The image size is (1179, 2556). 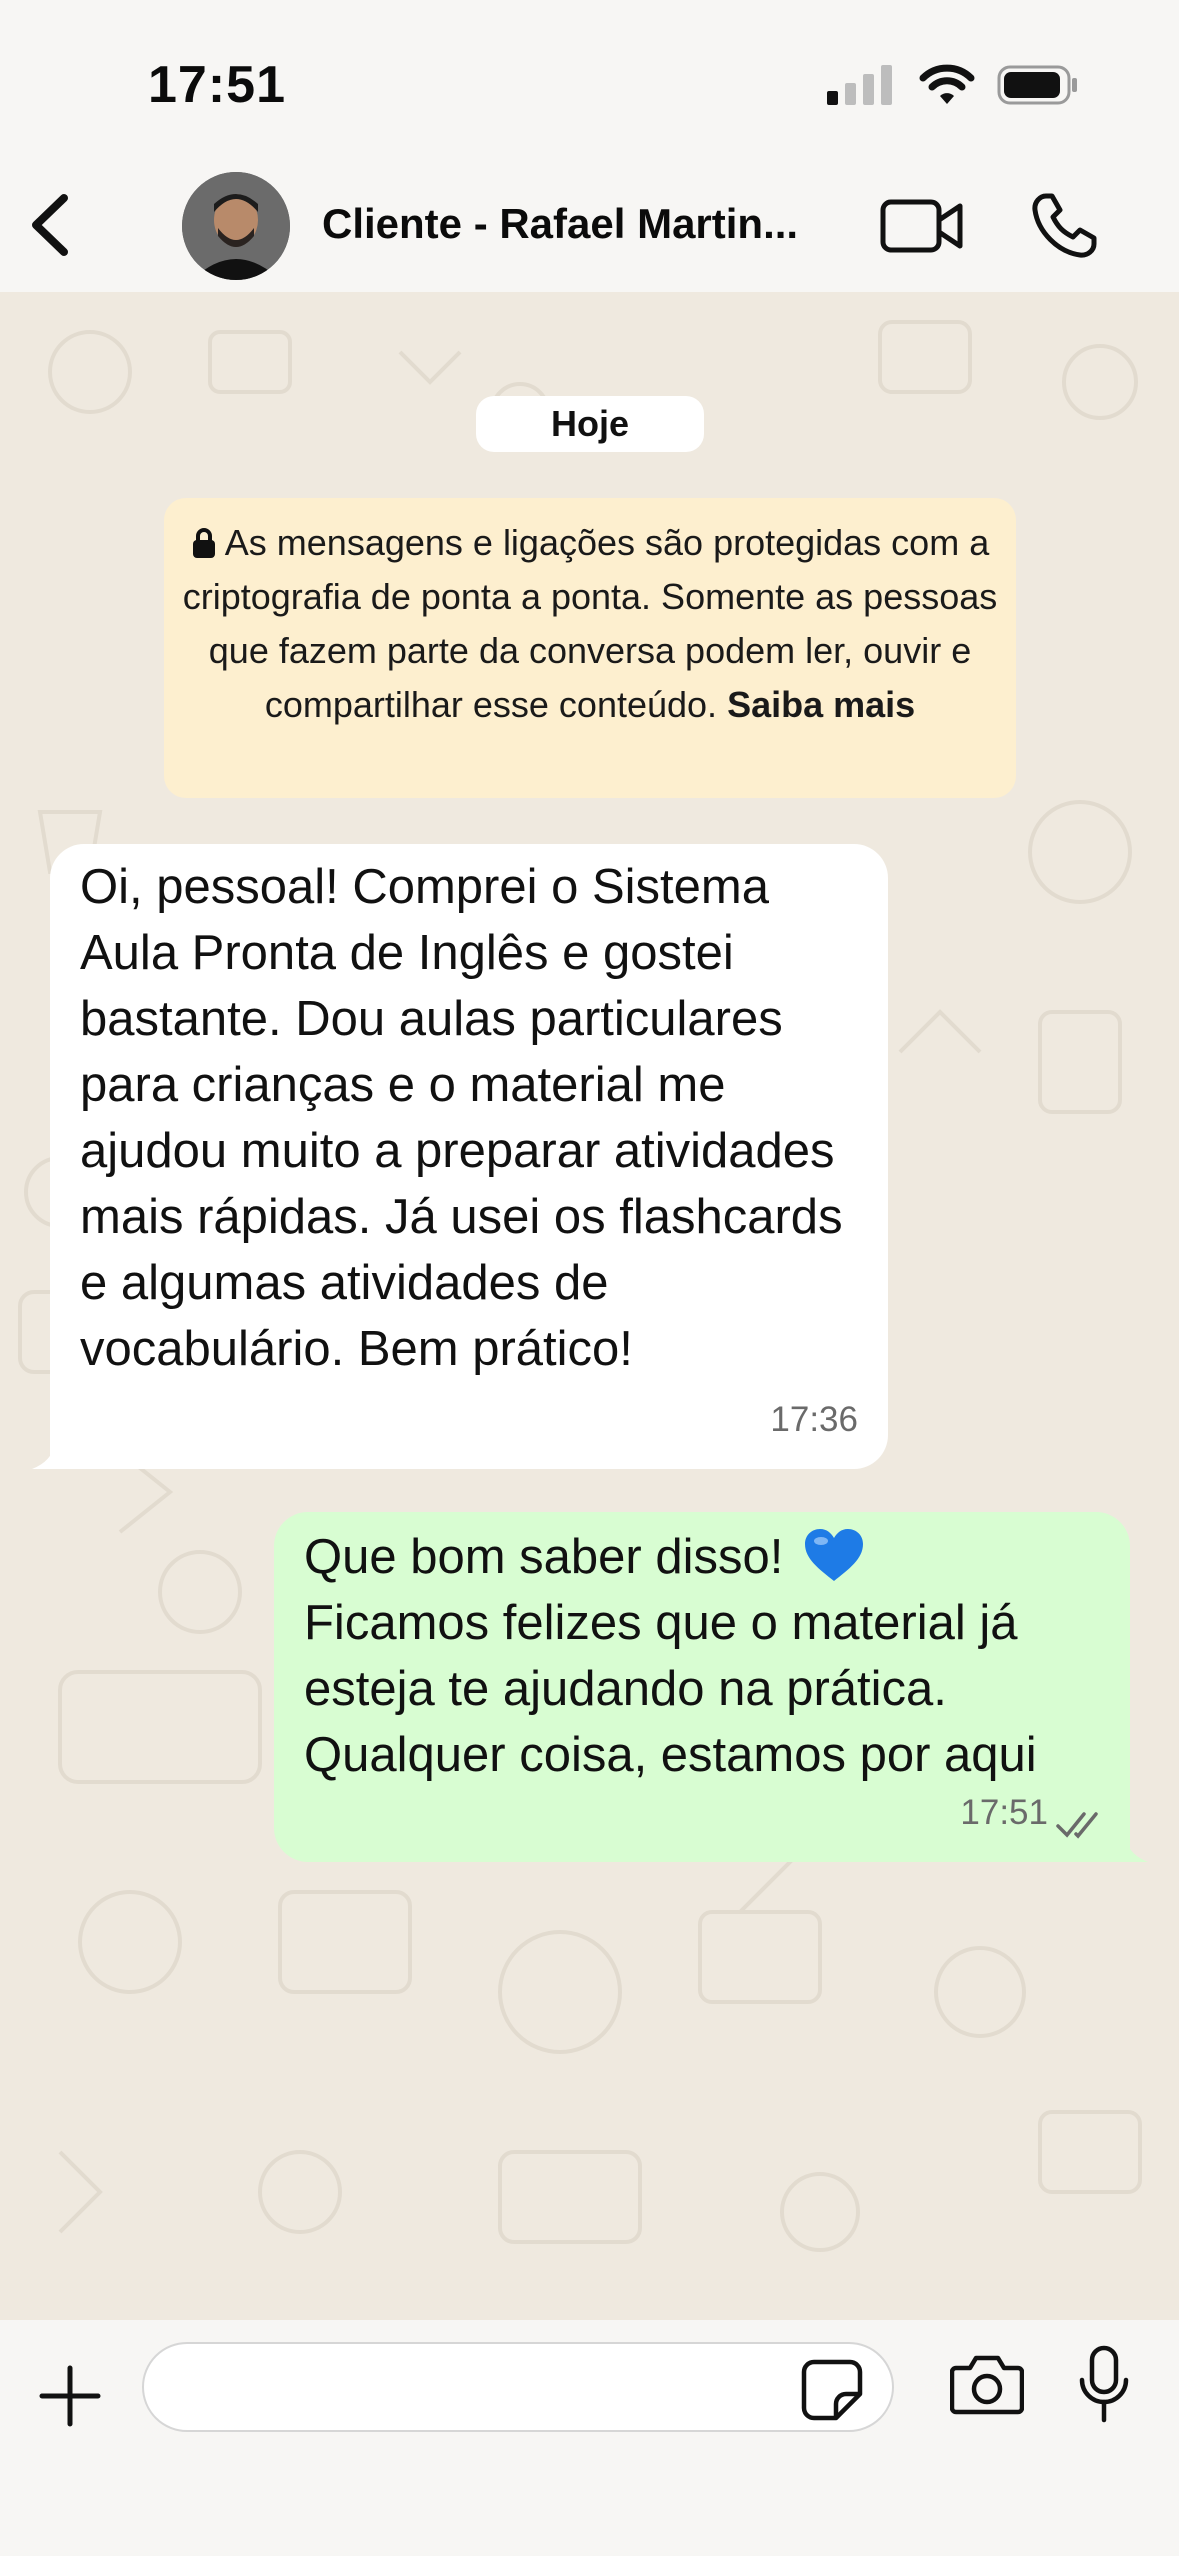 What do you see at coordinates (518, 2387) in the screenshot?
I see `message-input` at bounding box center [518, 2387].